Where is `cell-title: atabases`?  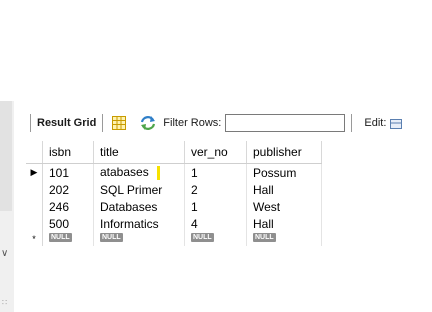
cell-title: atabases is located at coordinates (139, 172).